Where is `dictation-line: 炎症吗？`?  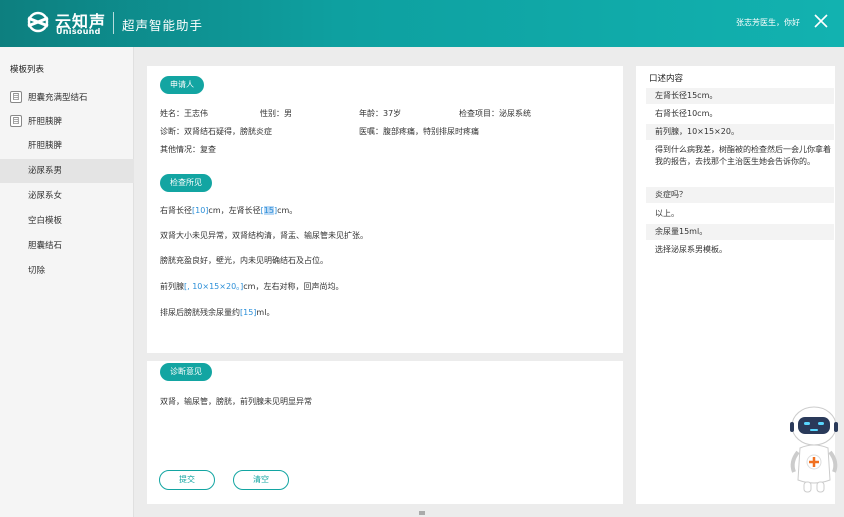
dictation-line: 炎症吗？ is located at coordinates (740, 195).